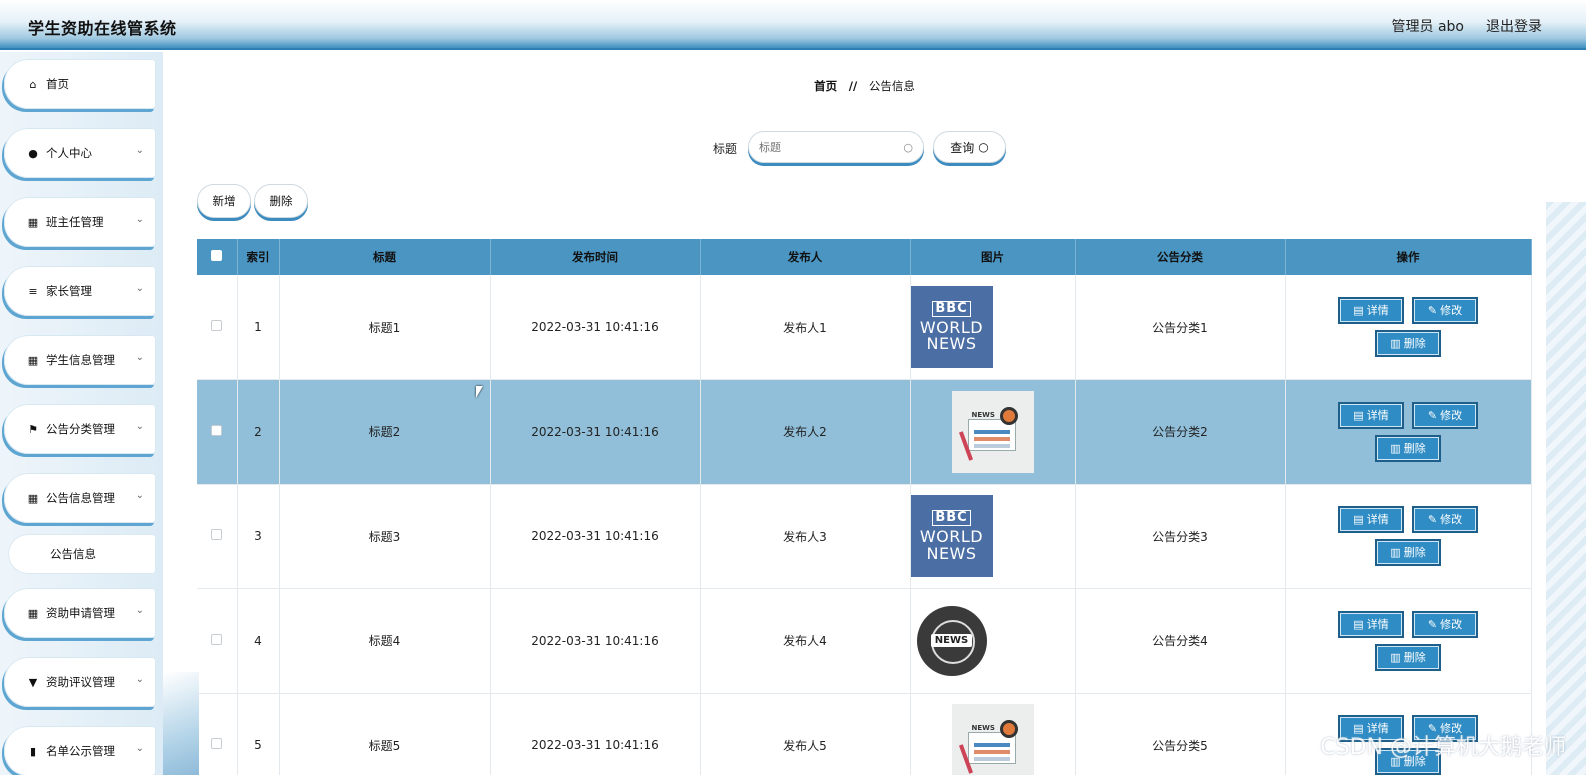 The height and width of the screenshot is (775, 1586). I want to click on sidebar-item: ▼ 资助评议管理 ⌄, so click(80, 682).